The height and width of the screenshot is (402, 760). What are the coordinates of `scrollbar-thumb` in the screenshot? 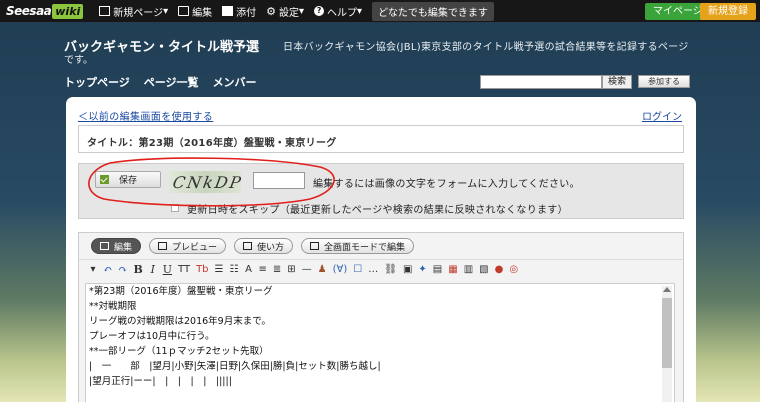 It's located at (667, 333).